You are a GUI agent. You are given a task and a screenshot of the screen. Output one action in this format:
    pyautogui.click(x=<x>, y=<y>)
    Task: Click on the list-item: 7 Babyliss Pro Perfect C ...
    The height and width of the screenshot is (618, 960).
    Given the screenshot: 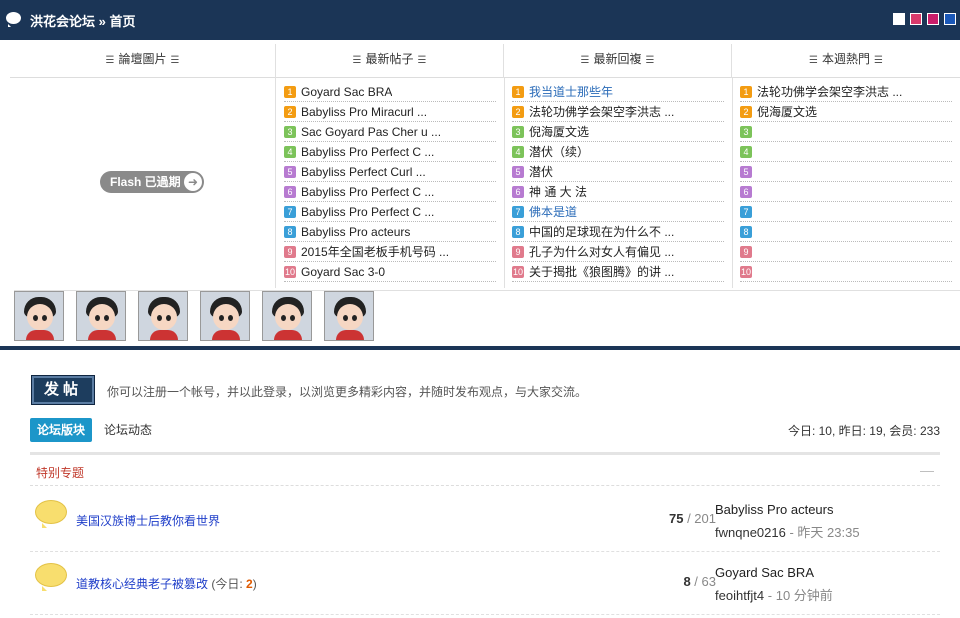 What is the action you would take?
    pyautogui.click(x=390, y=212)
    